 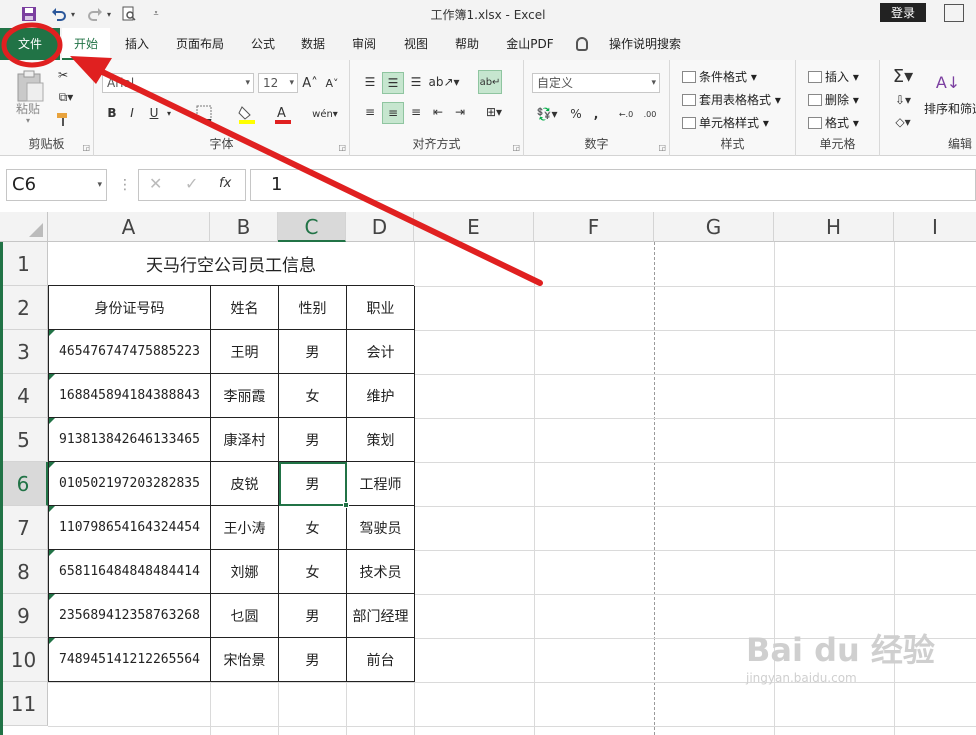 What do you see at coordinates (313, 616) in the screenshot?
I see `cell-gender: 男` at bounding box center [313, 616].